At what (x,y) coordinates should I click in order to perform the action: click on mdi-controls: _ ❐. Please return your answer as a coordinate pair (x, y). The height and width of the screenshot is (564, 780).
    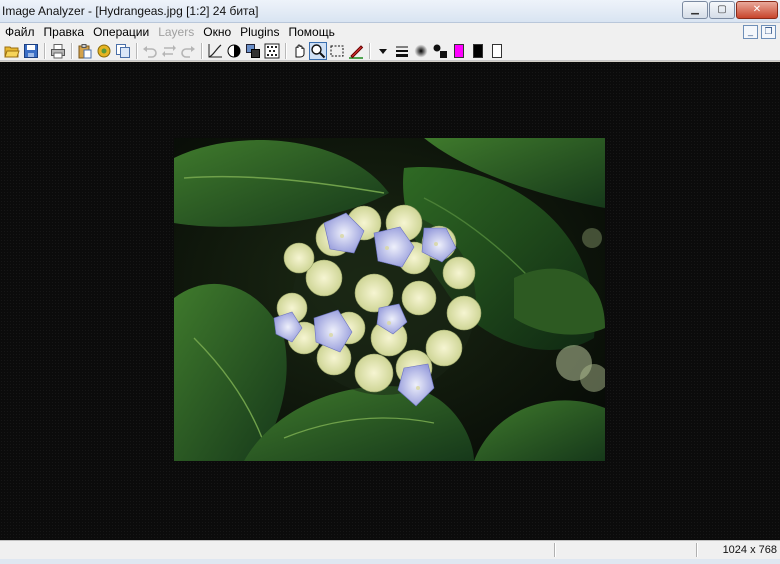
    Looking at the image, I should click on (758, 32).